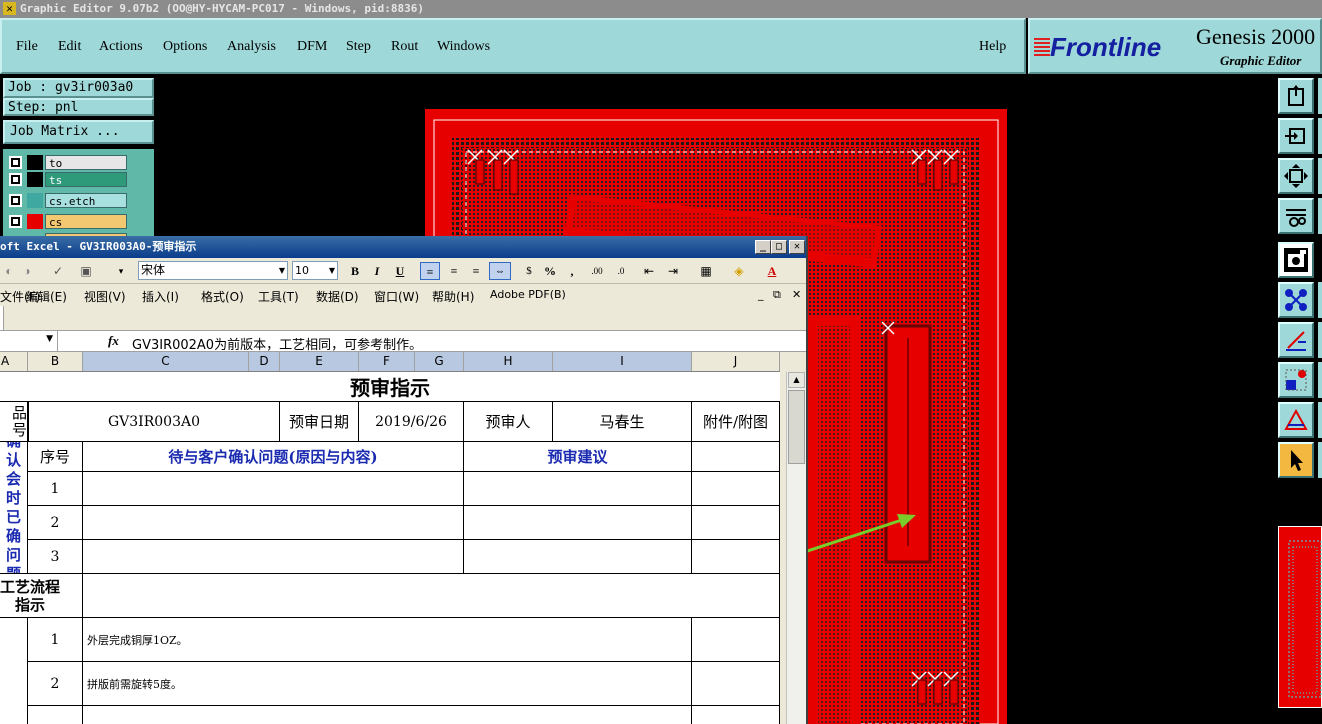 The width and height of the screenshot is (1322, 724). Describe the element at coordinates (55, 640) in the screenshot. I see `process-seq: 1` at that location.